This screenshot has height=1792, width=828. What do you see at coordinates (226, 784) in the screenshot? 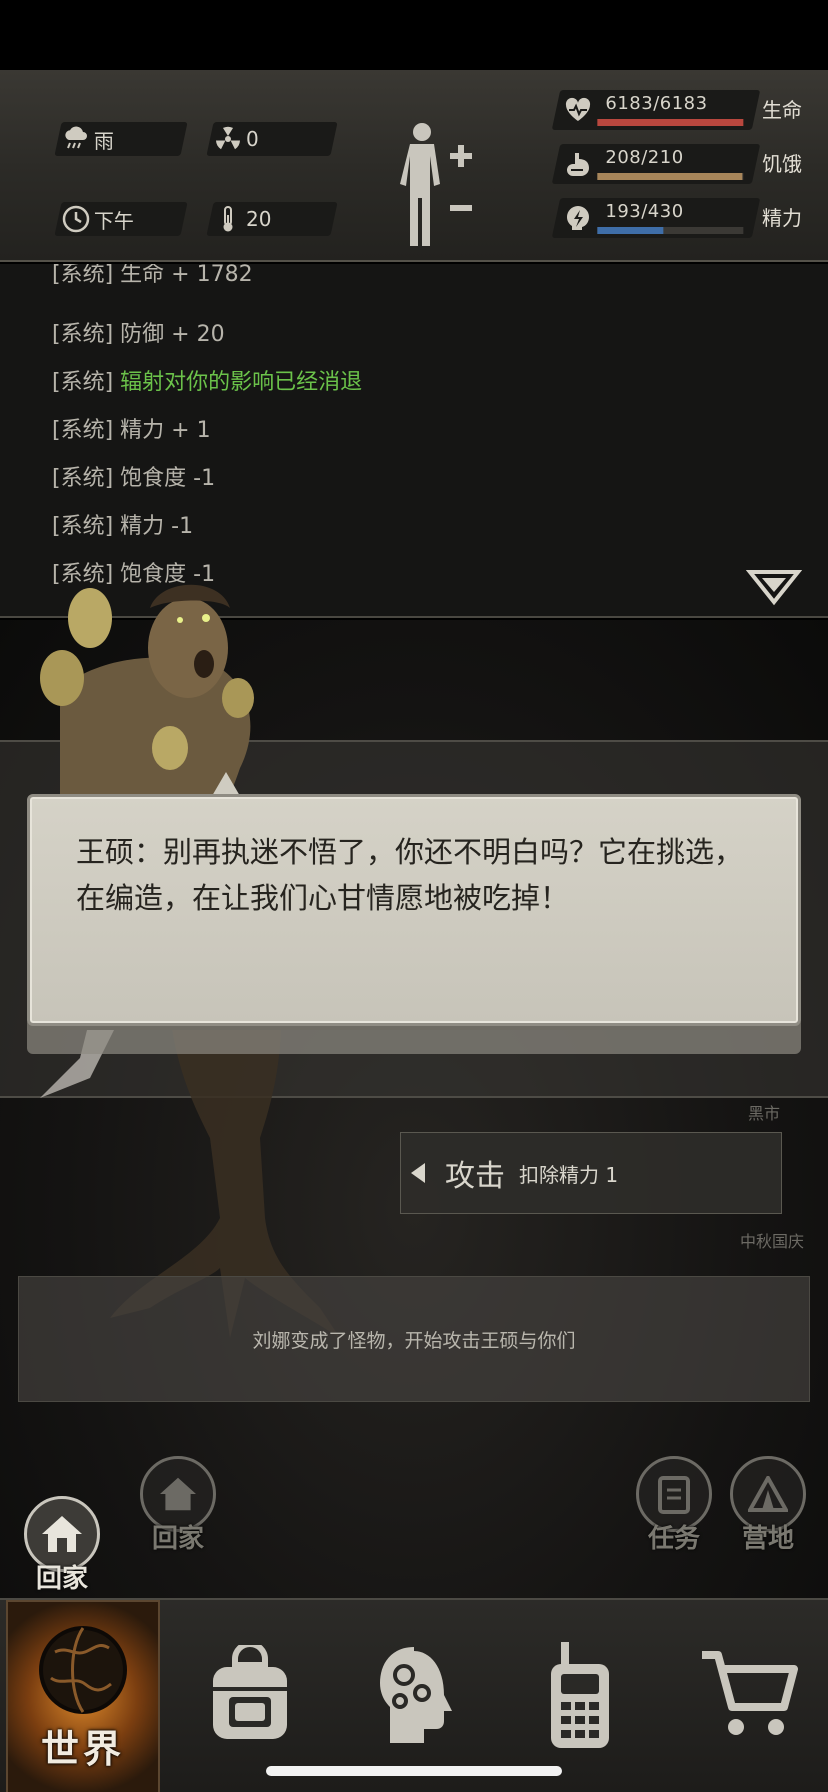
I see `dialog-tail` at bounding box center [226, 784].